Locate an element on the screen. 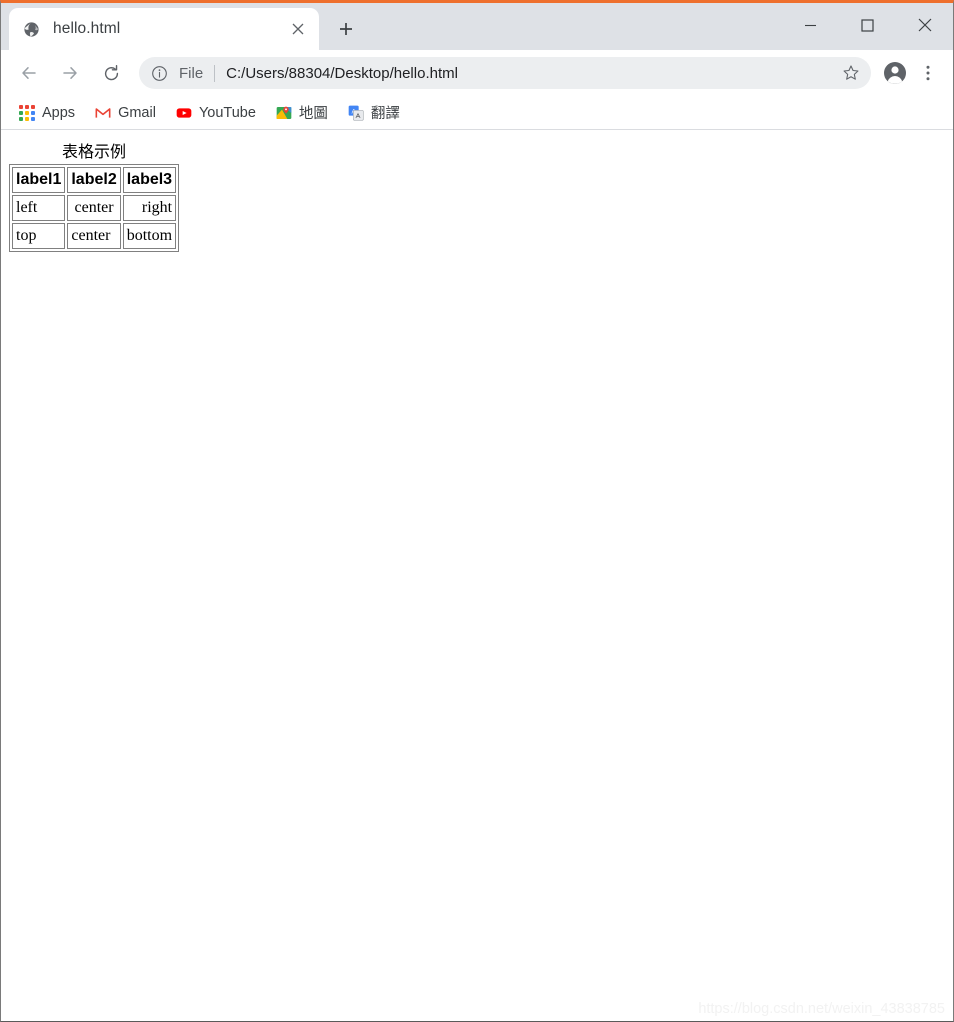  bookmark-maps: 地圖 is located at coordinates (302, 113).